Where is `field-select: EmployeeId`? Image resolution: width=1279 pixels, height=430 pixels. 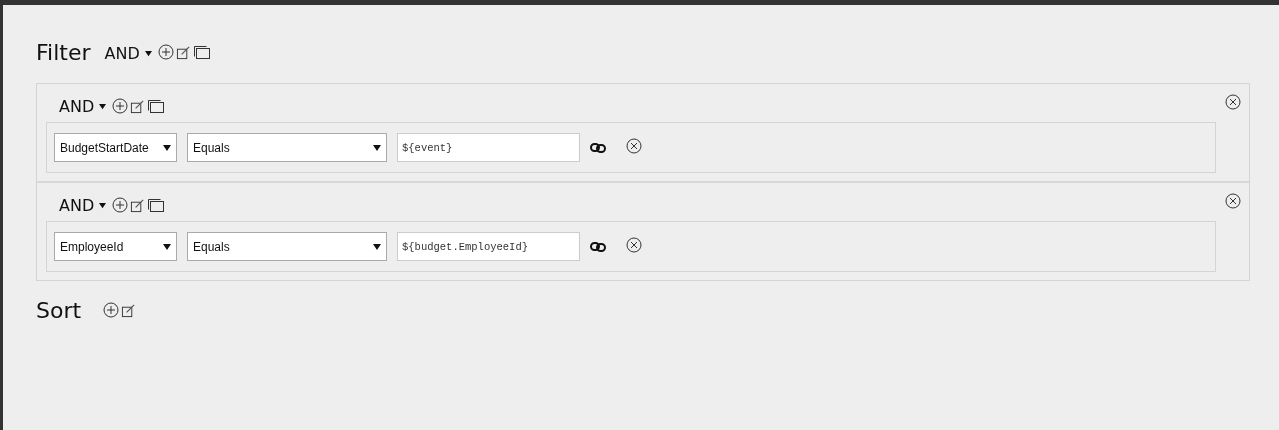 field-select: EmployeeId is located at coordinates (115, 246).